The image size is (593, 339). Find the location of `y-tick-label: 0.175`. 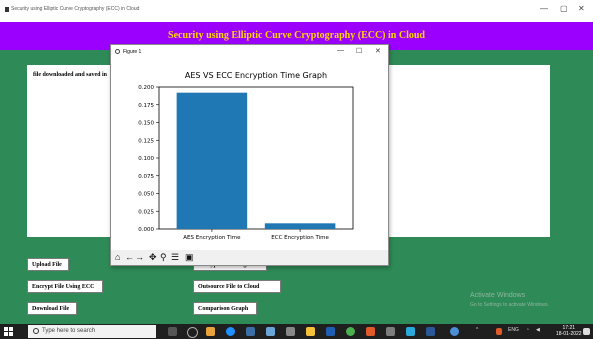

y-tick-label: 0.175 is located at coordinates (146, 106).